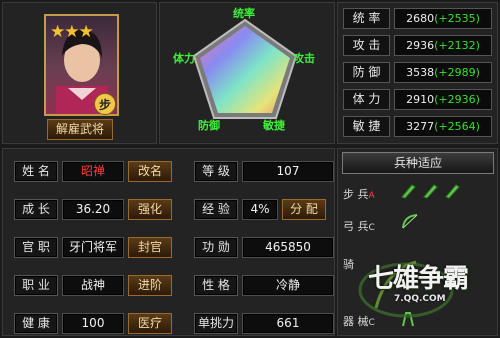 This screenshot has height=338, width=500. I want to click on stat-label-stamina: 体 力, so click(366, 99).